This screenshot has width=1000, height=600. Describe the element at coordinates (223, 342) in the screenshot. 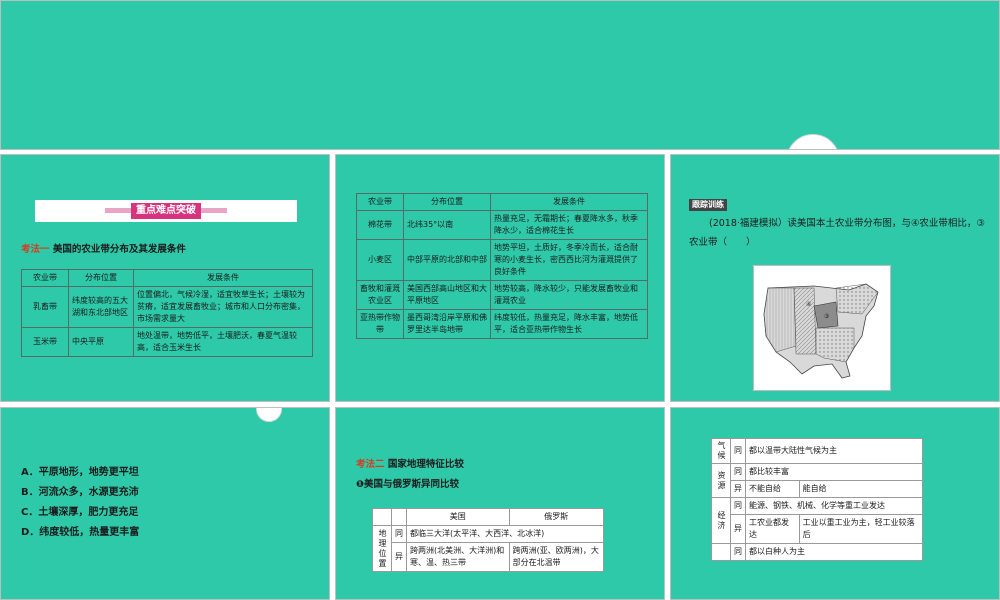

I see `table-cell: 地处温带，地势低平，土壤肥沃，春夏气温较高，适合玉米生长` at that location.